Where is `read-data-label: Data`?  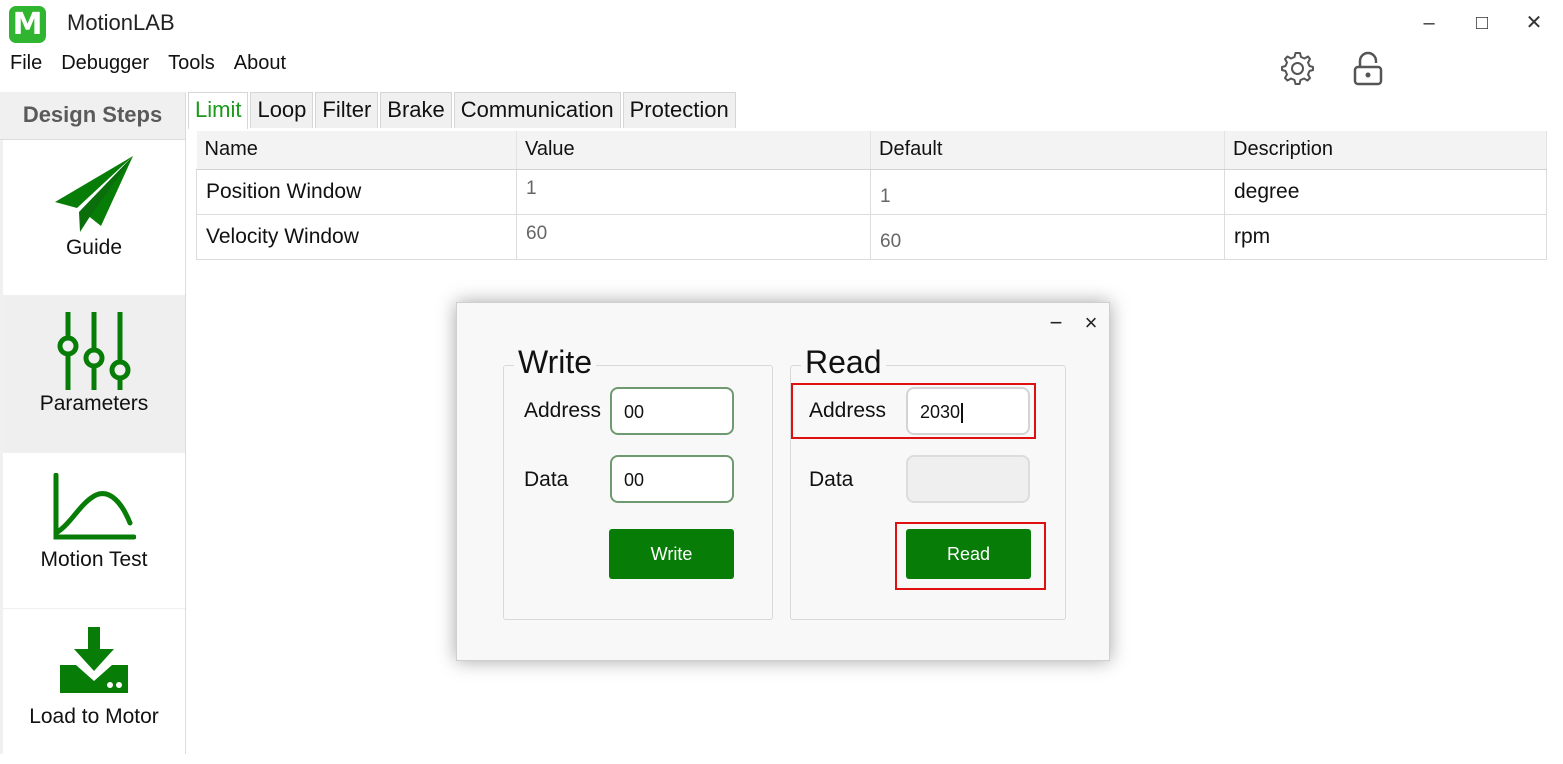 read-data-label: Data is located at coordinates (831, 479).